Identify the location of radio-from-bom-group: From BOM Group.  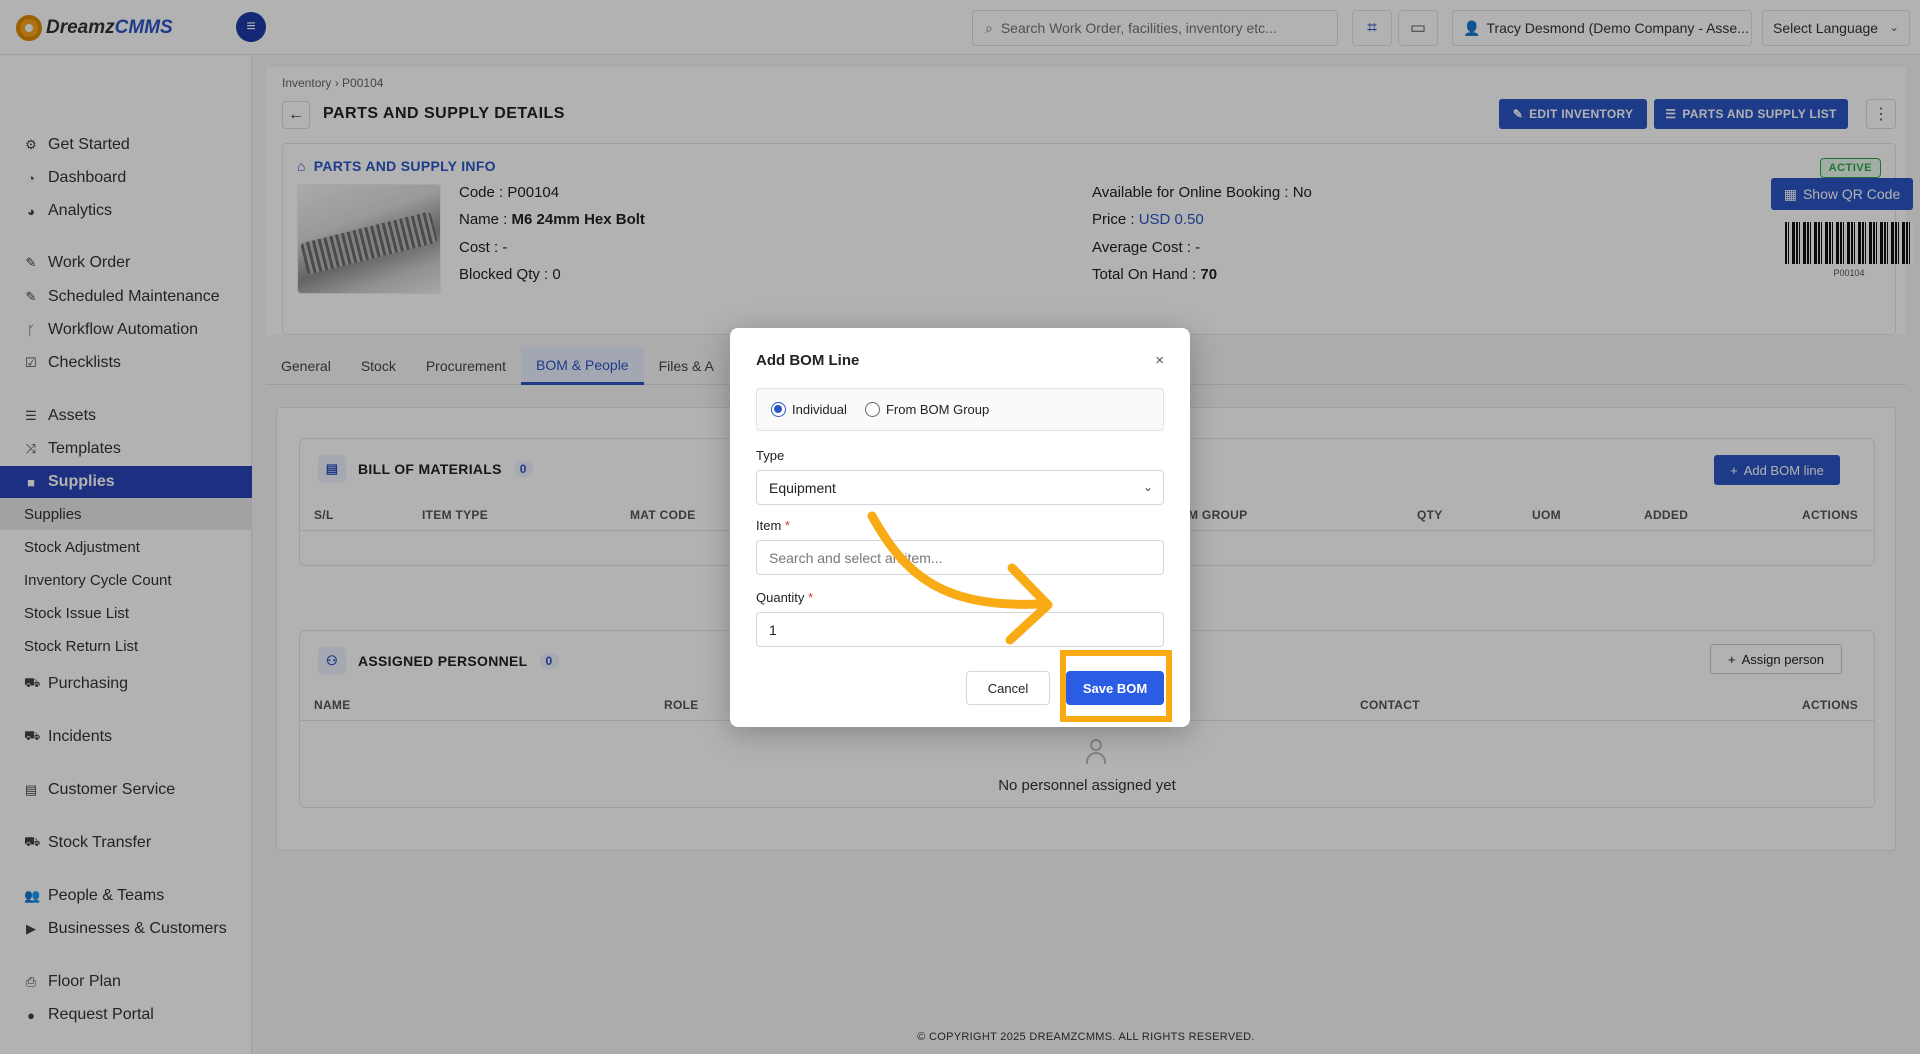
(927, 409).